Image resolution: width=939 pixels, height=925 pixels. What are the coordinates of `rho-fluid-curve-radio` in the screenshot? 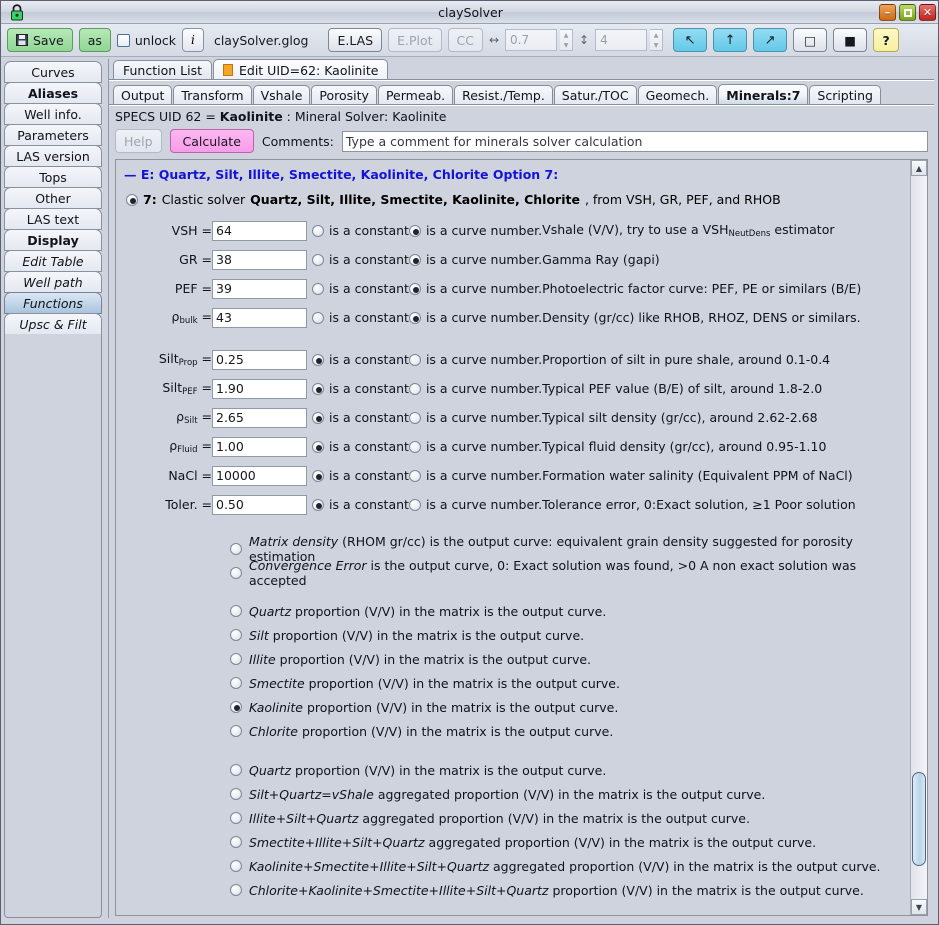 It's located at (414, 446).